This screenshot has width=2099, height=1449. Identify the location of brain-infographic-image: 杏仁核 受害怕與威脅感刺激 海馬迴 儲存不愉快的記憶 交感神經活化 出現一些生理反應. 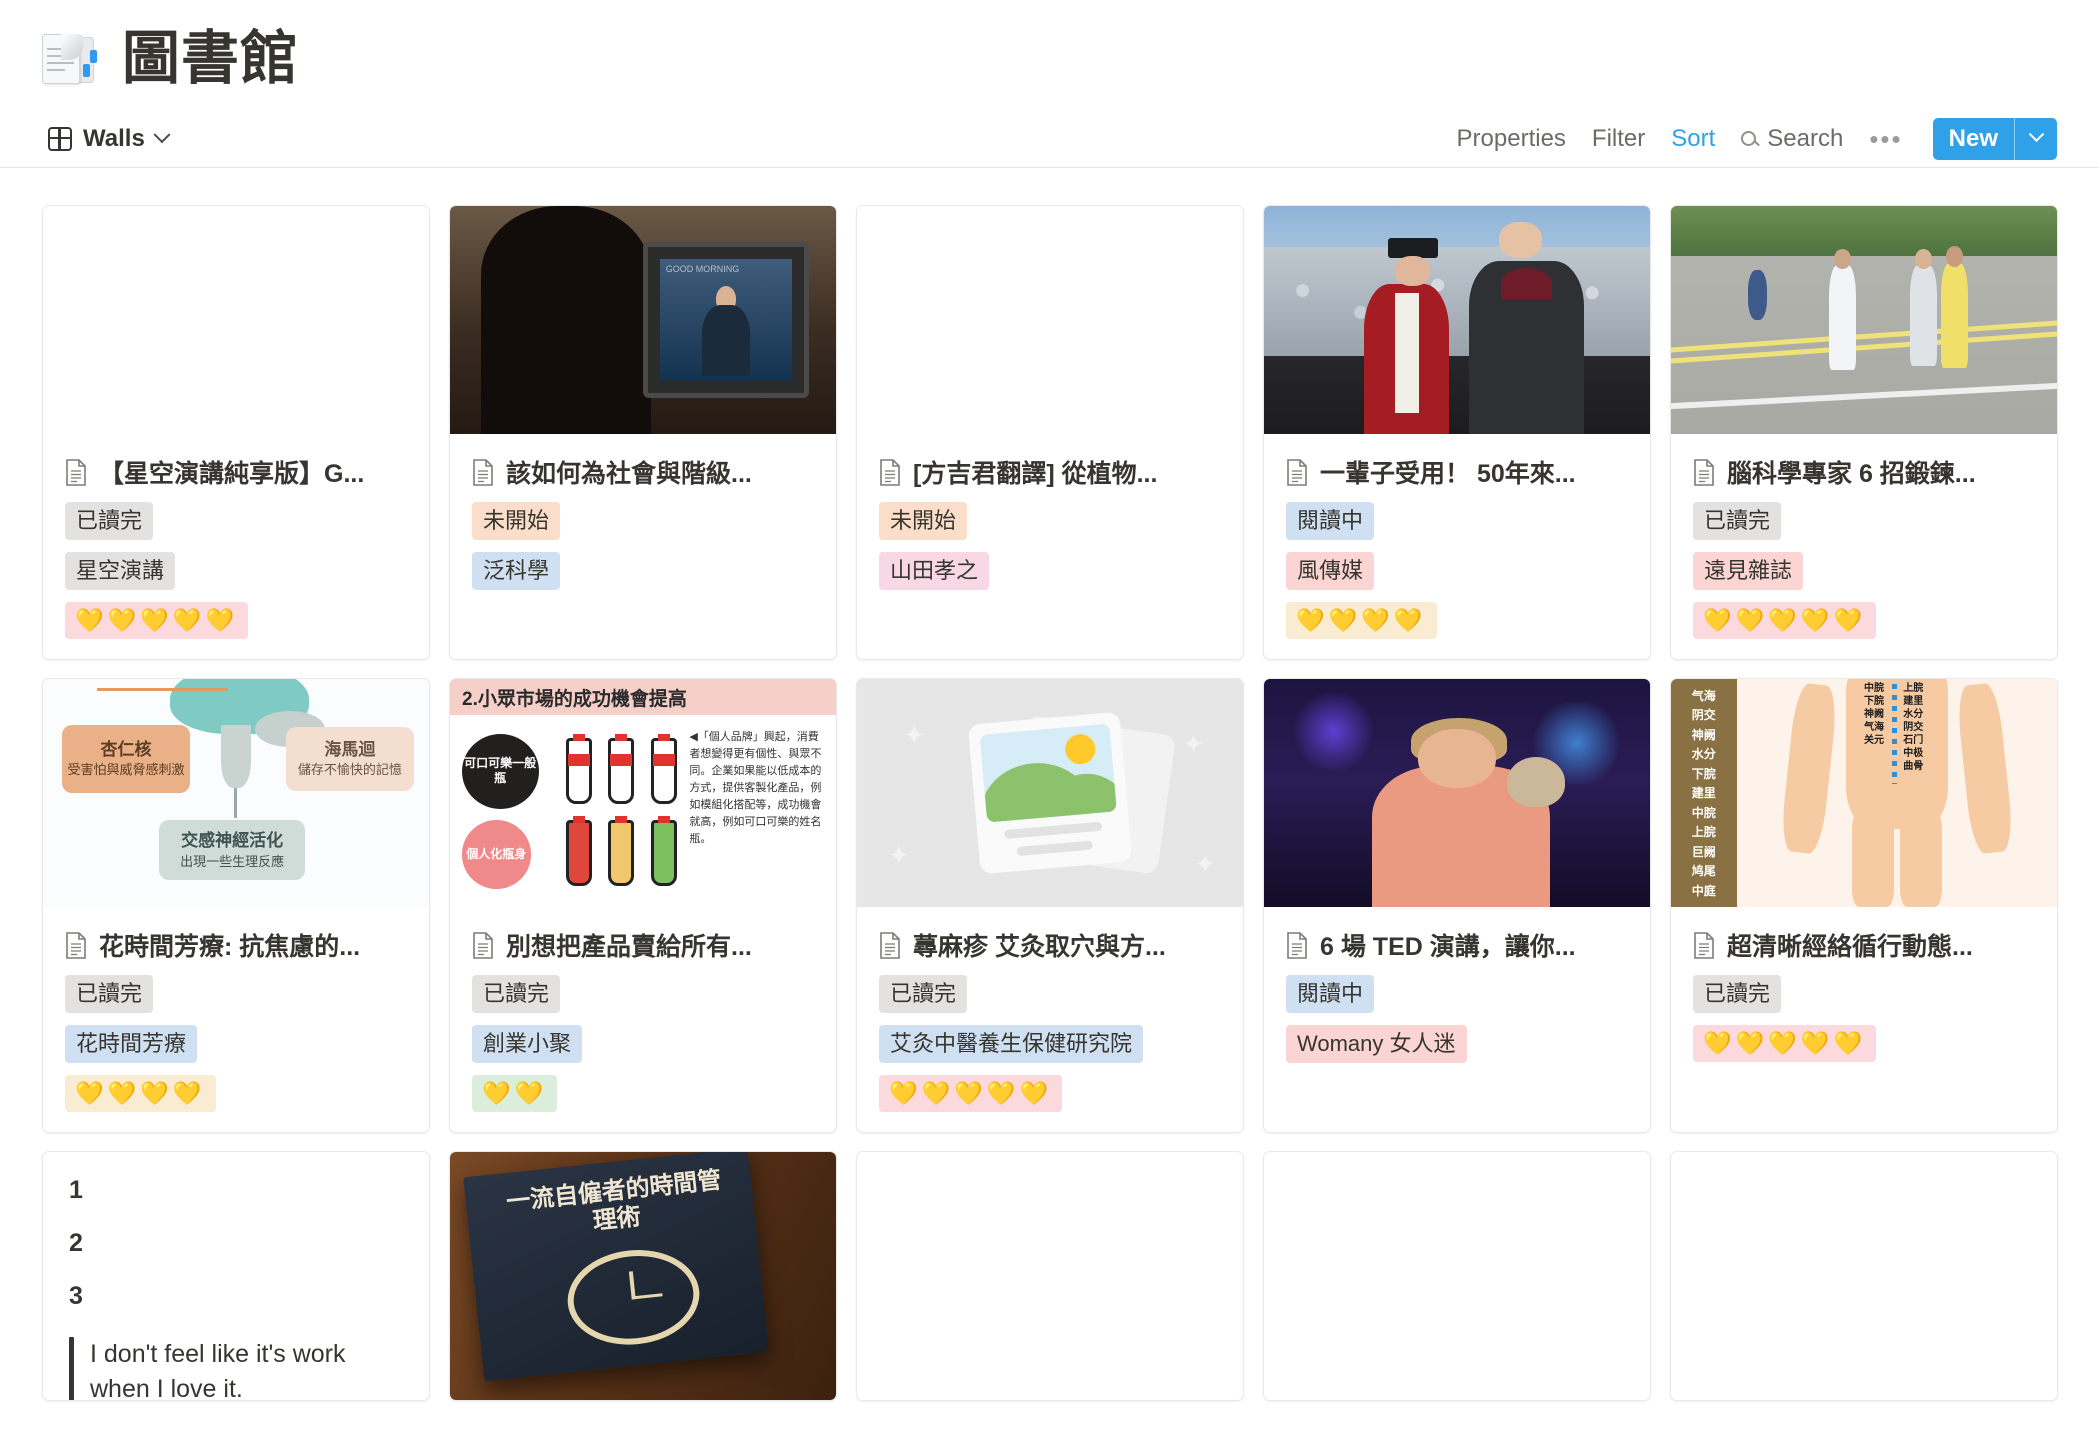
(236, 793).